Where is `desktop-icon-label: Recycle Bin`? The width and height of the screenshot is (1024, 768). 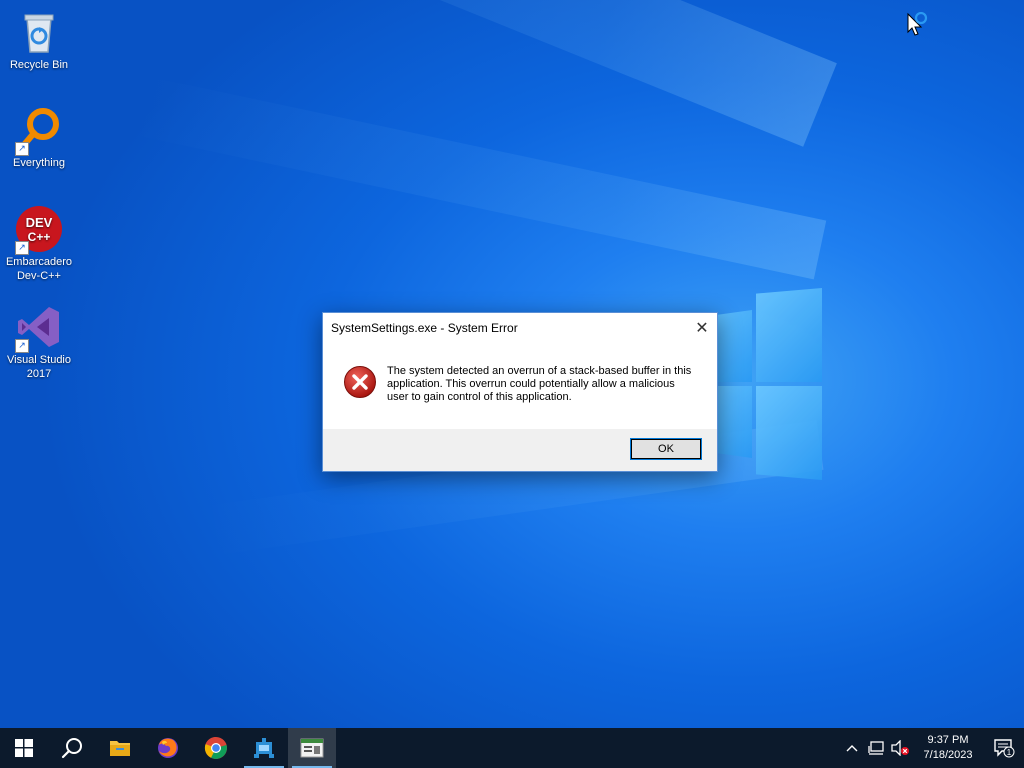 desktop-icon-label: Recycle Bin is located at coordinates (39, 65).